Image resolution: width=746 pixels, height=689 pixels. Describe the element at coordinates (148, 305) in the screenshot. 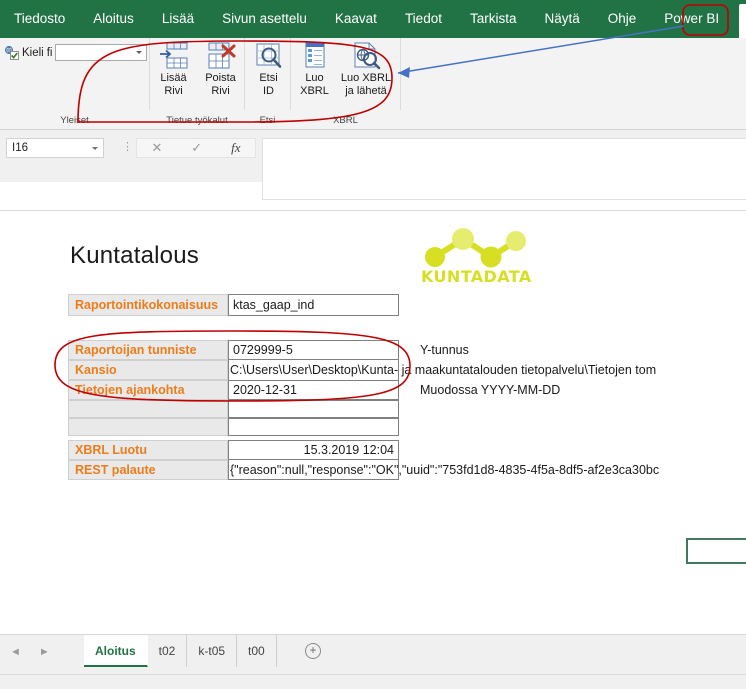

I see `label-raportointikokonaisuus: Raportointikokonaisuus` at that location.